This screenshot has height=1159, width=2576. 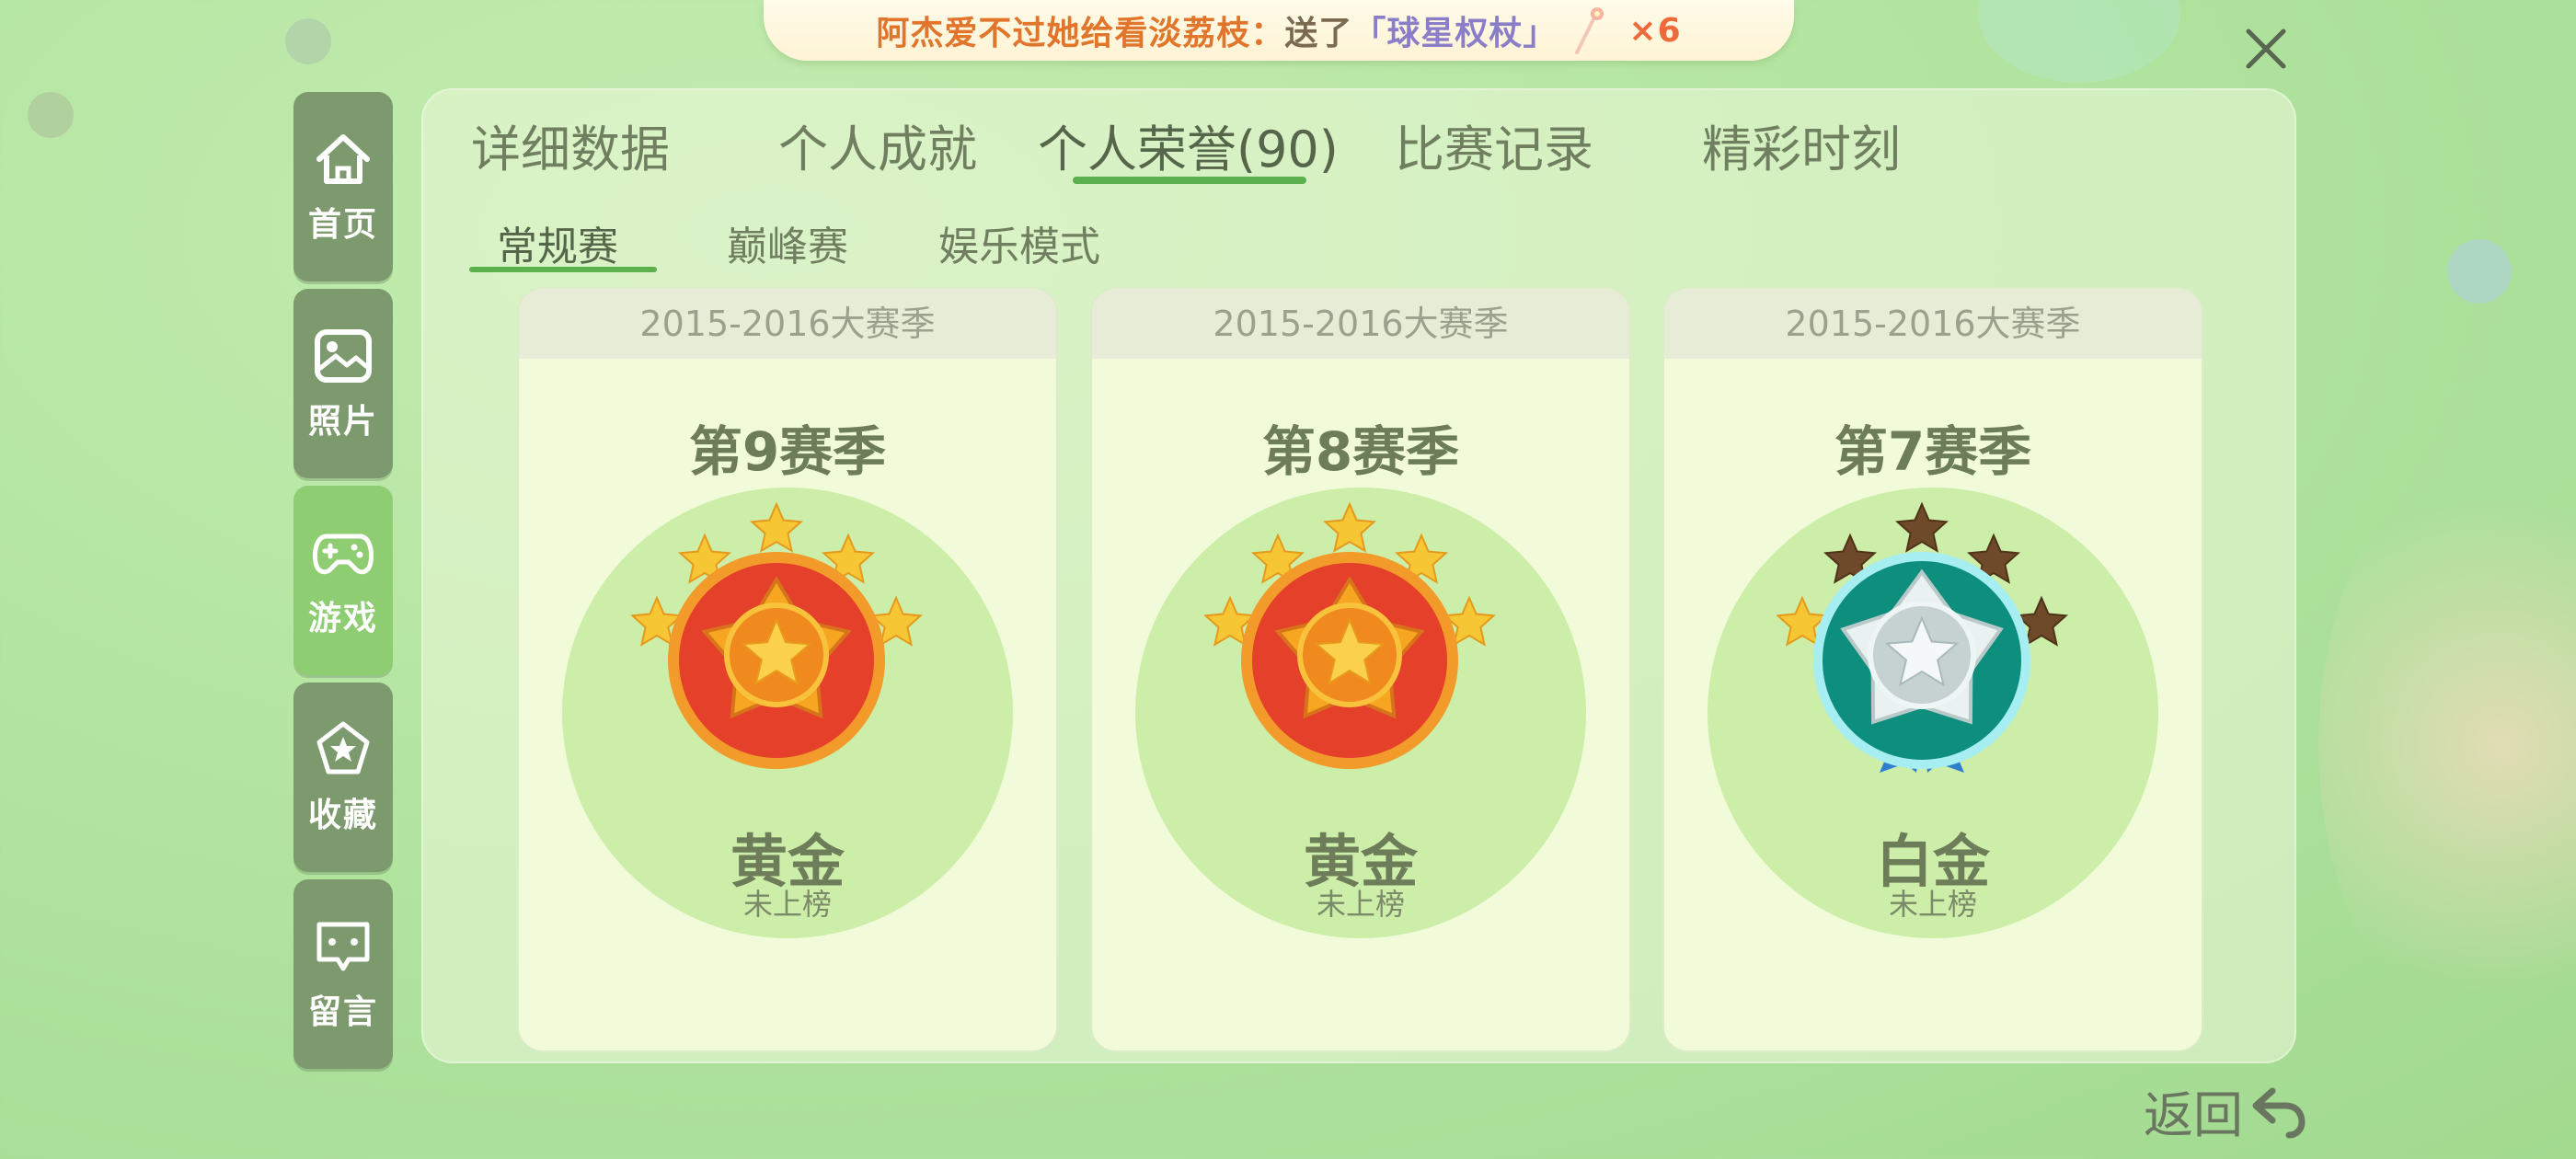 What do you see at coordinates (557, 242) in the screenshot?
I see `subtab-regular: 常规赛` at bounding box center [557, 242].